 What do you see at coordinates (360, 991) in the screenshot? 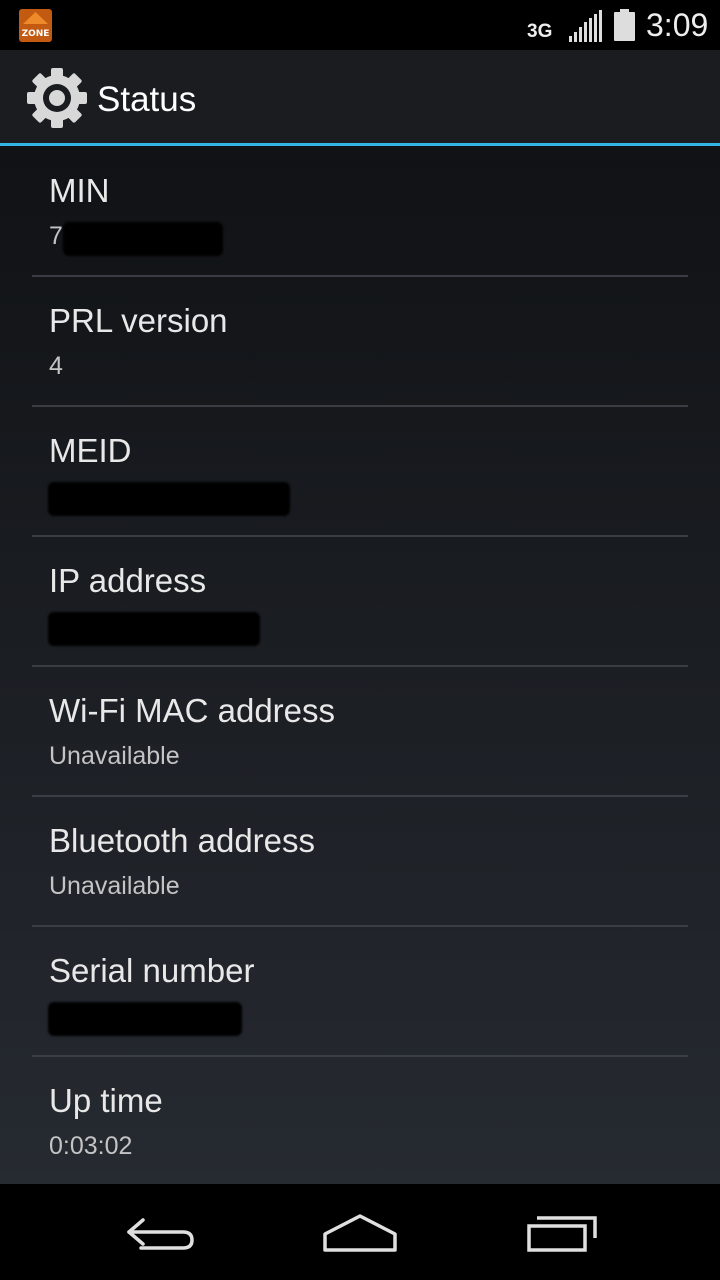
I see `list-item-serial-number: Serial number` at bounding box center [360, 991].